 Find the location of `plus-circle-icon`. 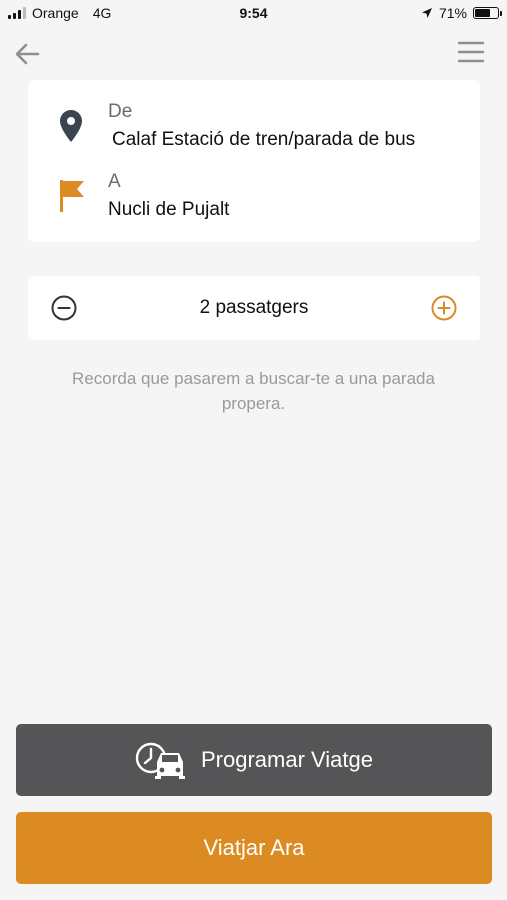

plus-circle-icon is located at coordinates (444, 308).